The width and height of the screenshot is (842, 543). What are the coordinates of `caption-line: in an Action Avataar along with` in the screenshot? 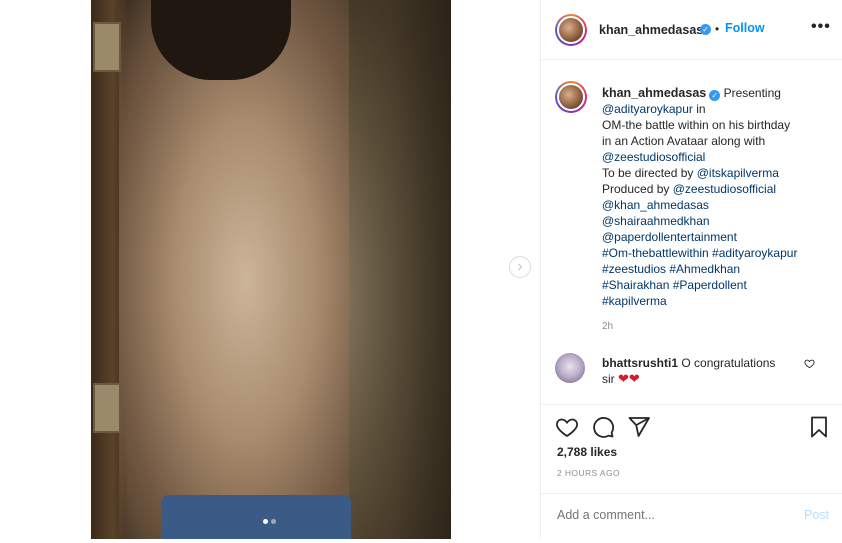 It's located at (684, 141).